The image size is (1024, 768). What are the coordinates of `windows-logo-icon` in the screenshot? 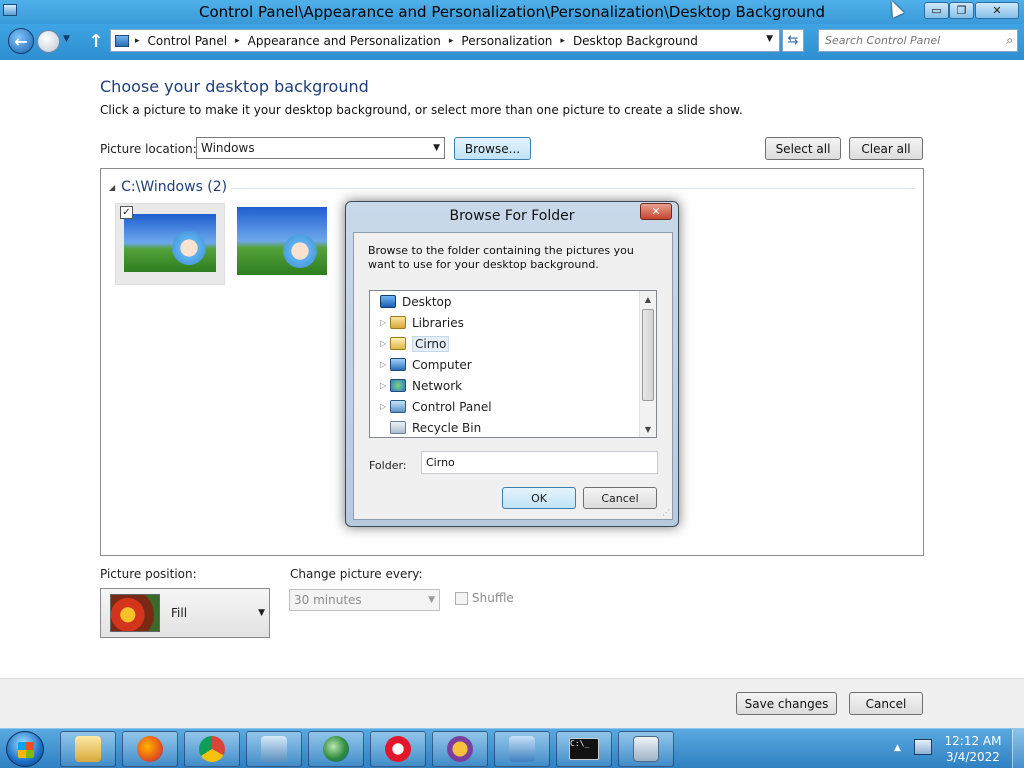 It's located at (26, 750).